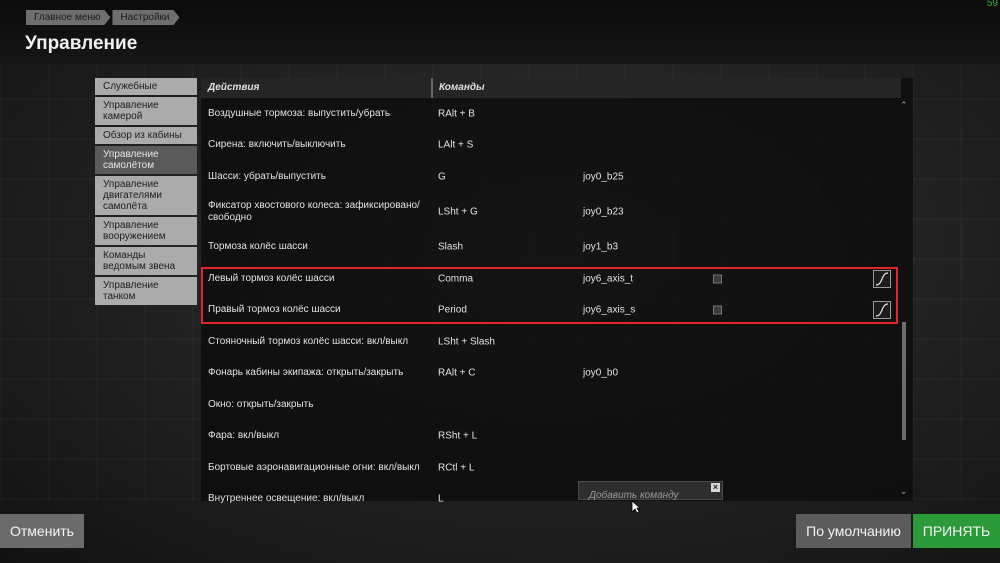 This screenshot has width=1000, height=563. What do you see at coordinates (462, 87) in the screenshot?
I see `header-commands: Команды` at bounding box center [462, 87].